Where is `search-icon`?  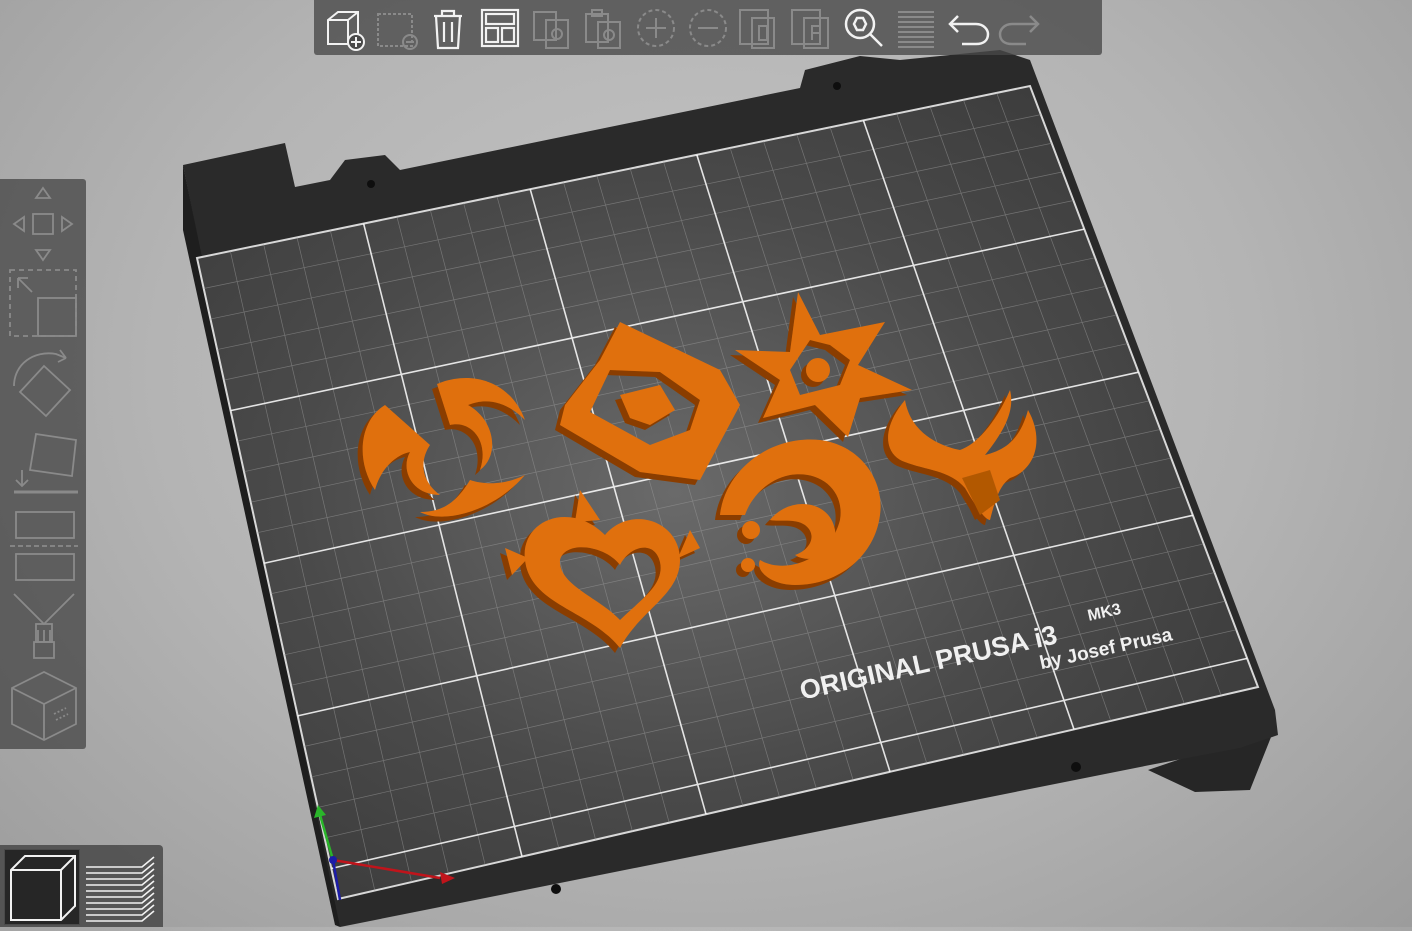 search-icon is located at coordinates (864, 28).